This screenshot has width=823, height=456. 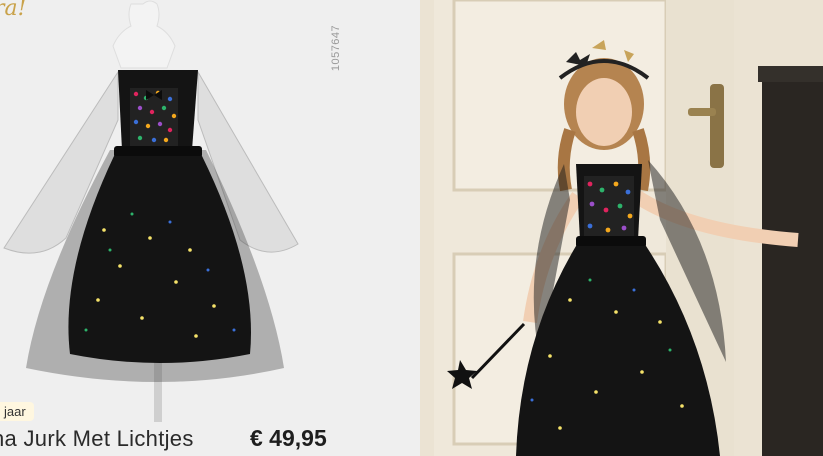 I want to click on dark-cabinet, so click(x=792, y=261).